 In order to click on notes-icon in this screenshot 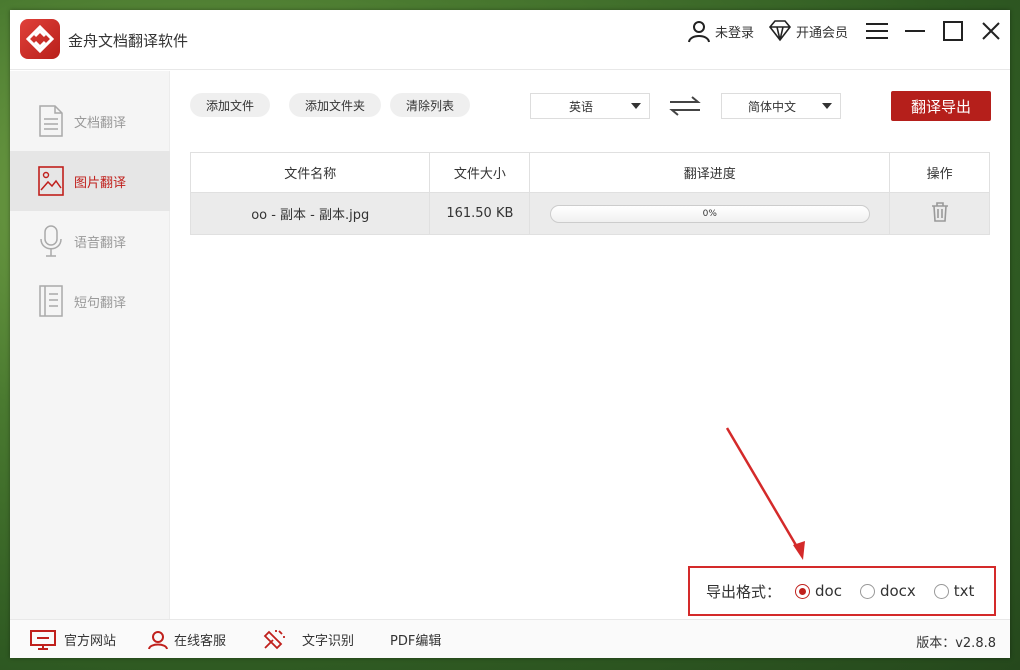, I will do `click(51, 301)`.